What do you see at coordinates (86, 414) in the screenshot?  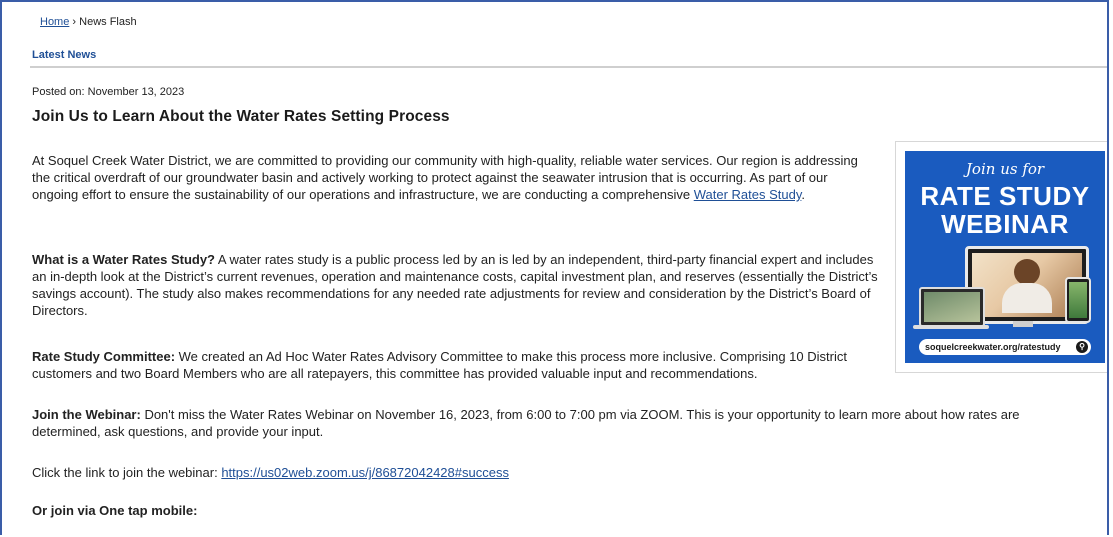 I see `webinar-label: Join the Webinar:` at bounding box center [86, 414].